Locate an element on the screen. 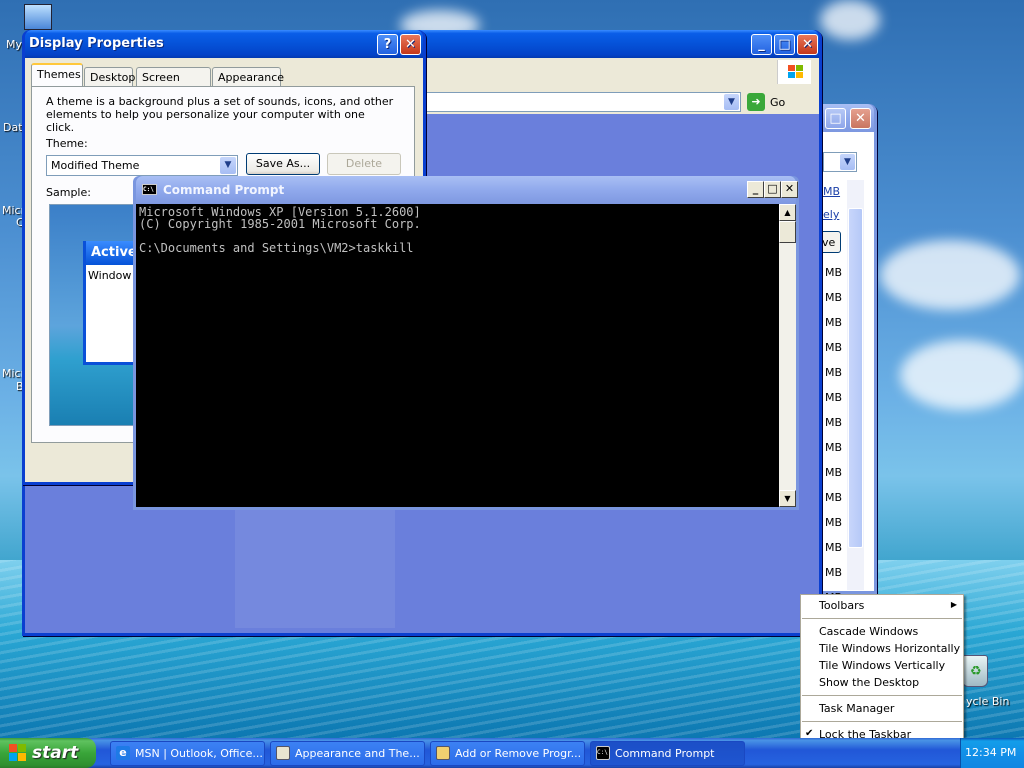 The width and height of the screenshot is (1024, 768). theme-select-value: Modified Theme is located at coordinates (95, 165).